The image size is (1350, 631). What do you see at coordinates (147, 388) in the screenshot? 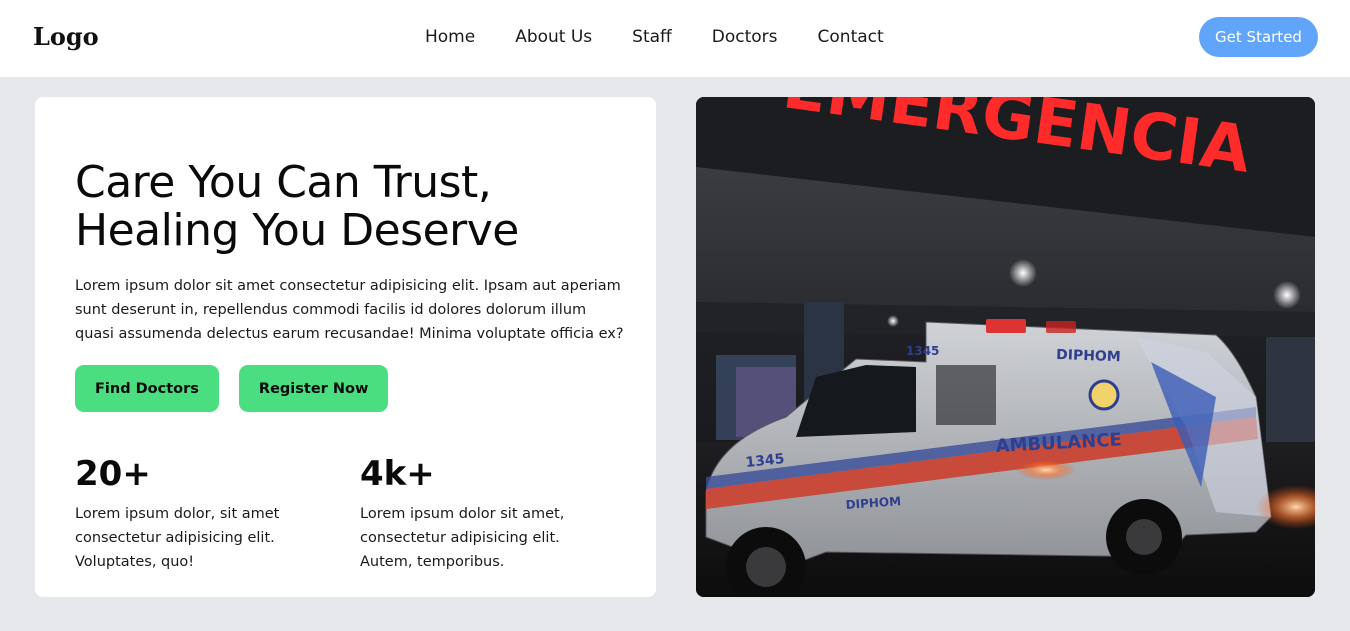
I see `find-doctors-button: Find Doctors` at bounding box center [147, 388].